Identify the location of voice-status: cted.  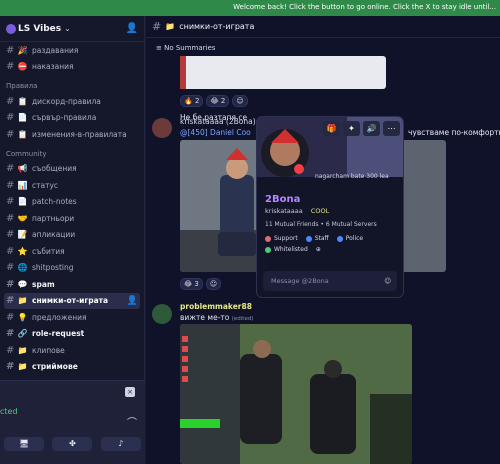
(9, 411).